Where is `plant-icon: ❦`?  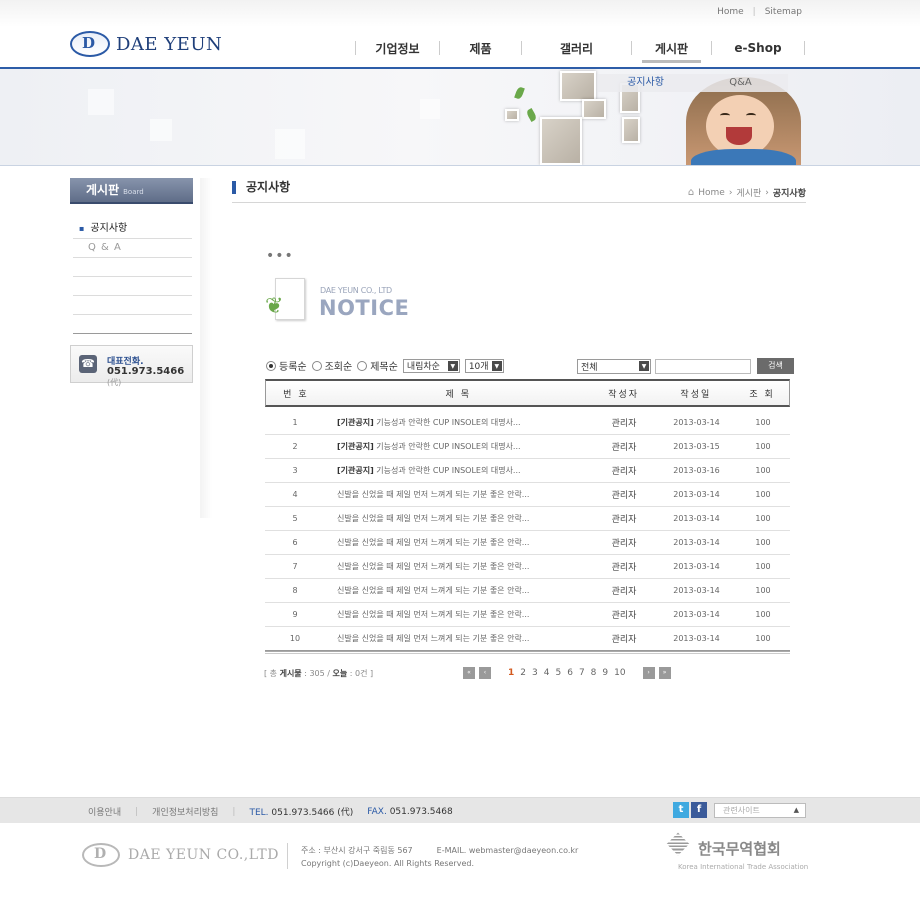 plant-icon: ❦ is located at coordinates (274, 306).